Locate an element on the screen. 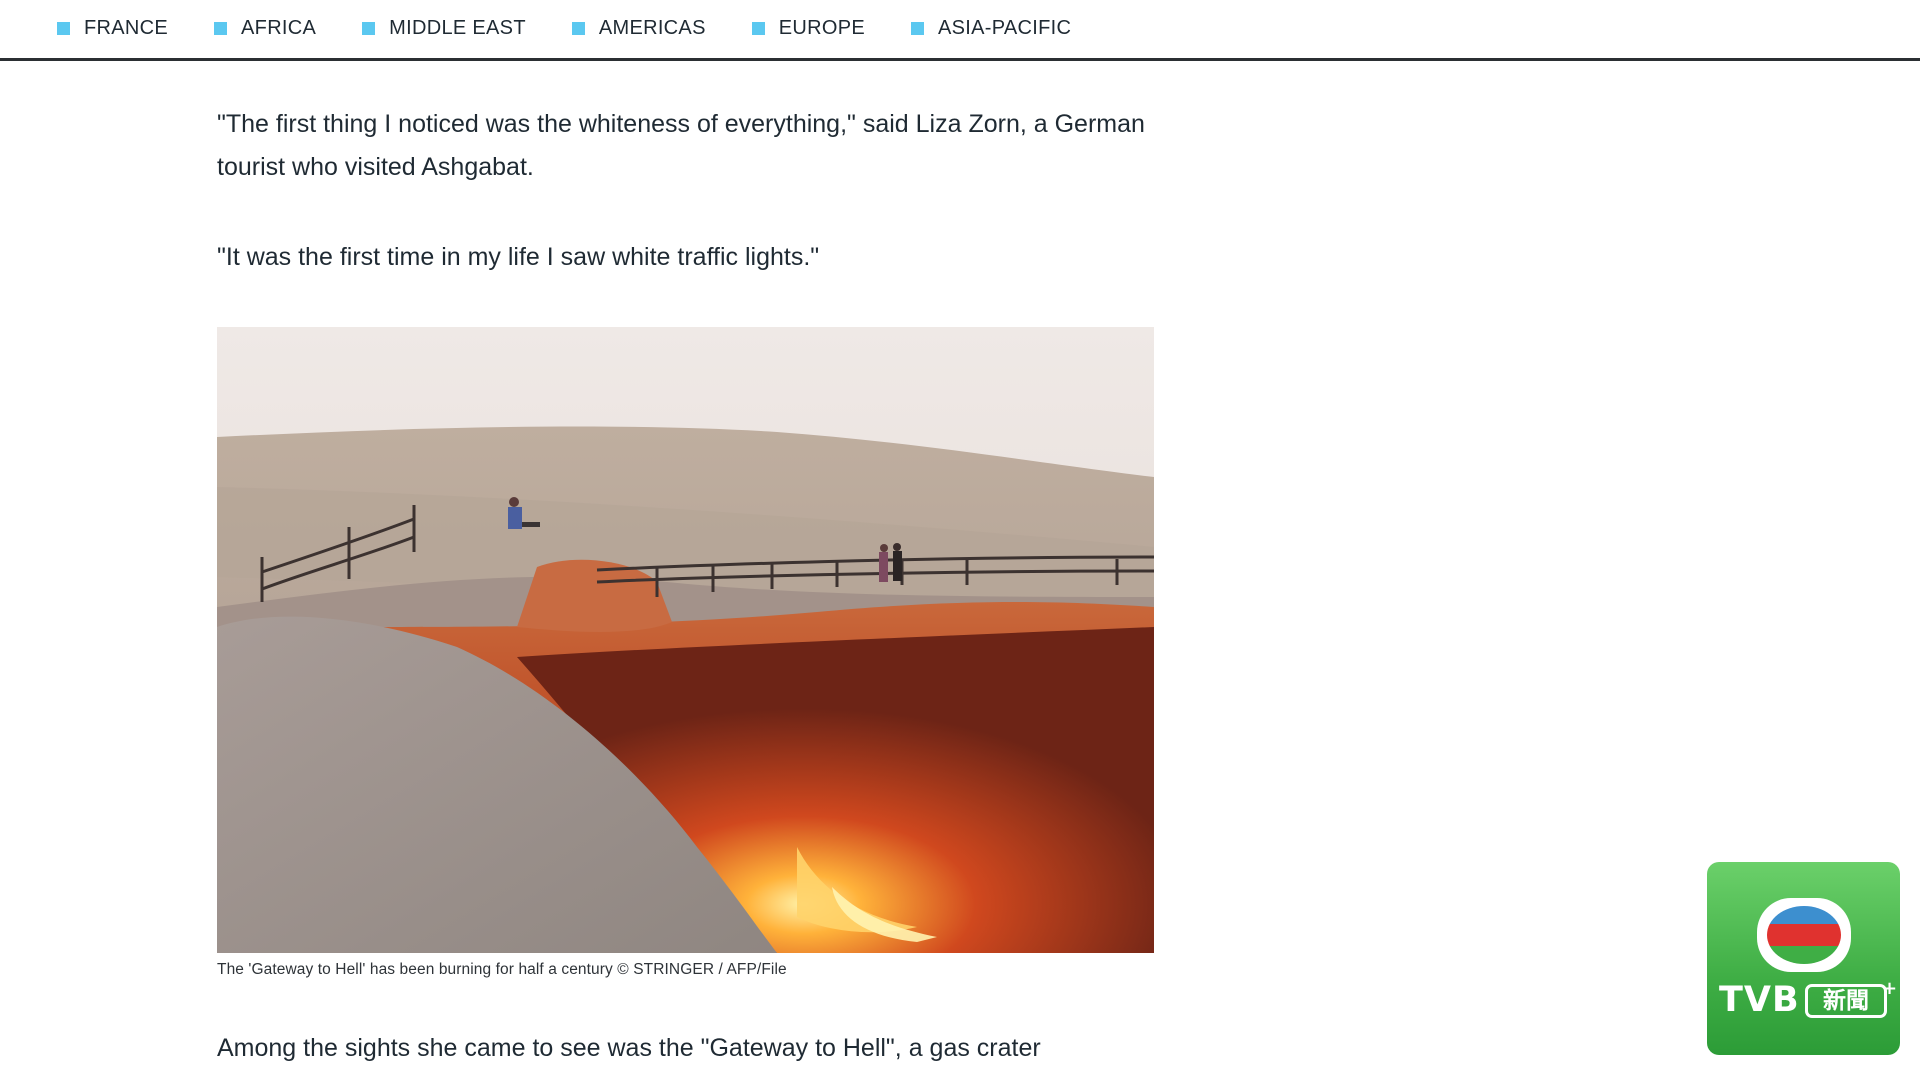 The height and width of the screenshot is (1080, 1920). nav-item-france: FRANCE is located at coordinates (112, 28).